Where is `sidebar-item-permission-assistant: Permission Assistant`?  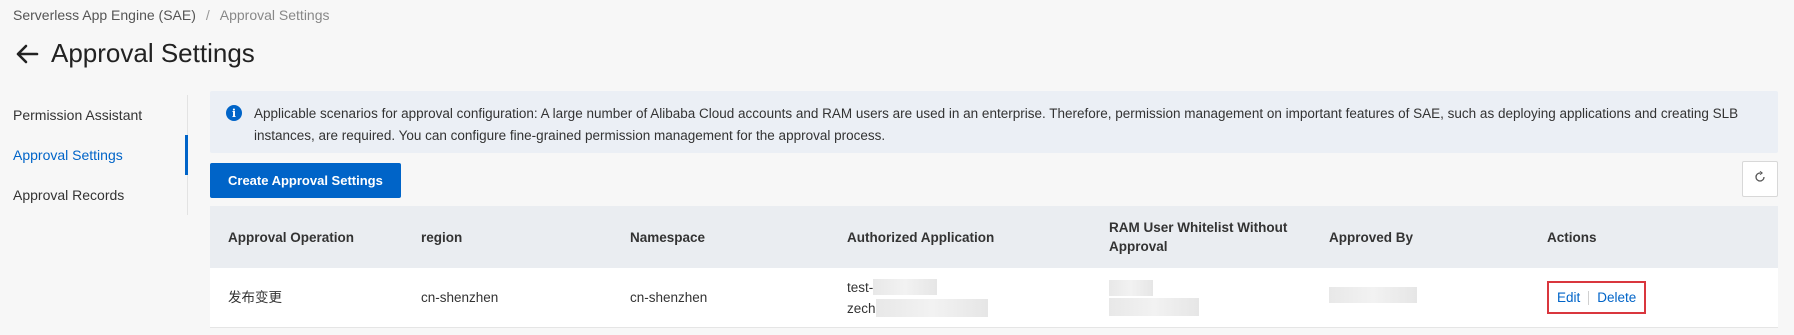
sidebar-item-permission-assistant: Permission Assistant is located at coordinates (94, 115).